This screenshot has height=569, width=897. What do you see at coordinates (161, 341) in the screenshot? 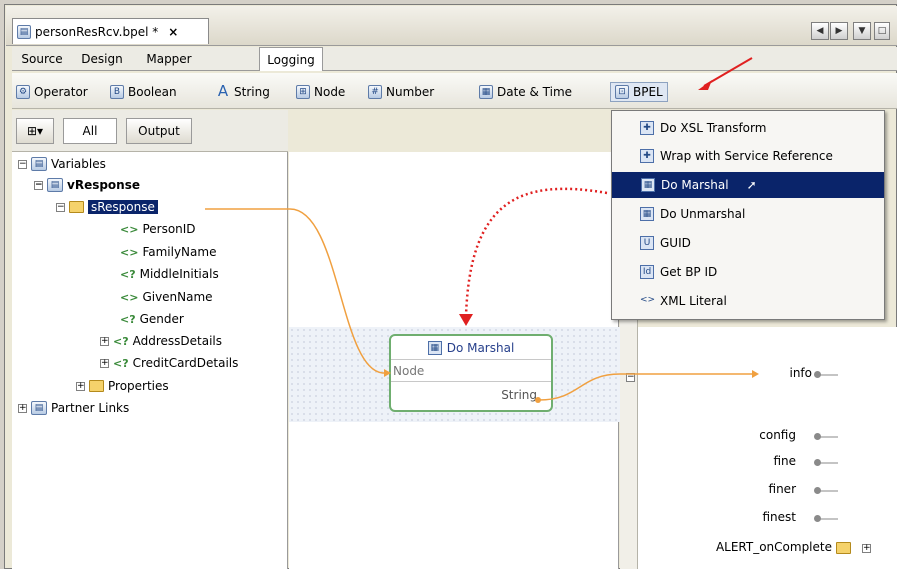
I see `tree-item-addressdetails: + <? AddressDetails` at bounding box center [161, 341].